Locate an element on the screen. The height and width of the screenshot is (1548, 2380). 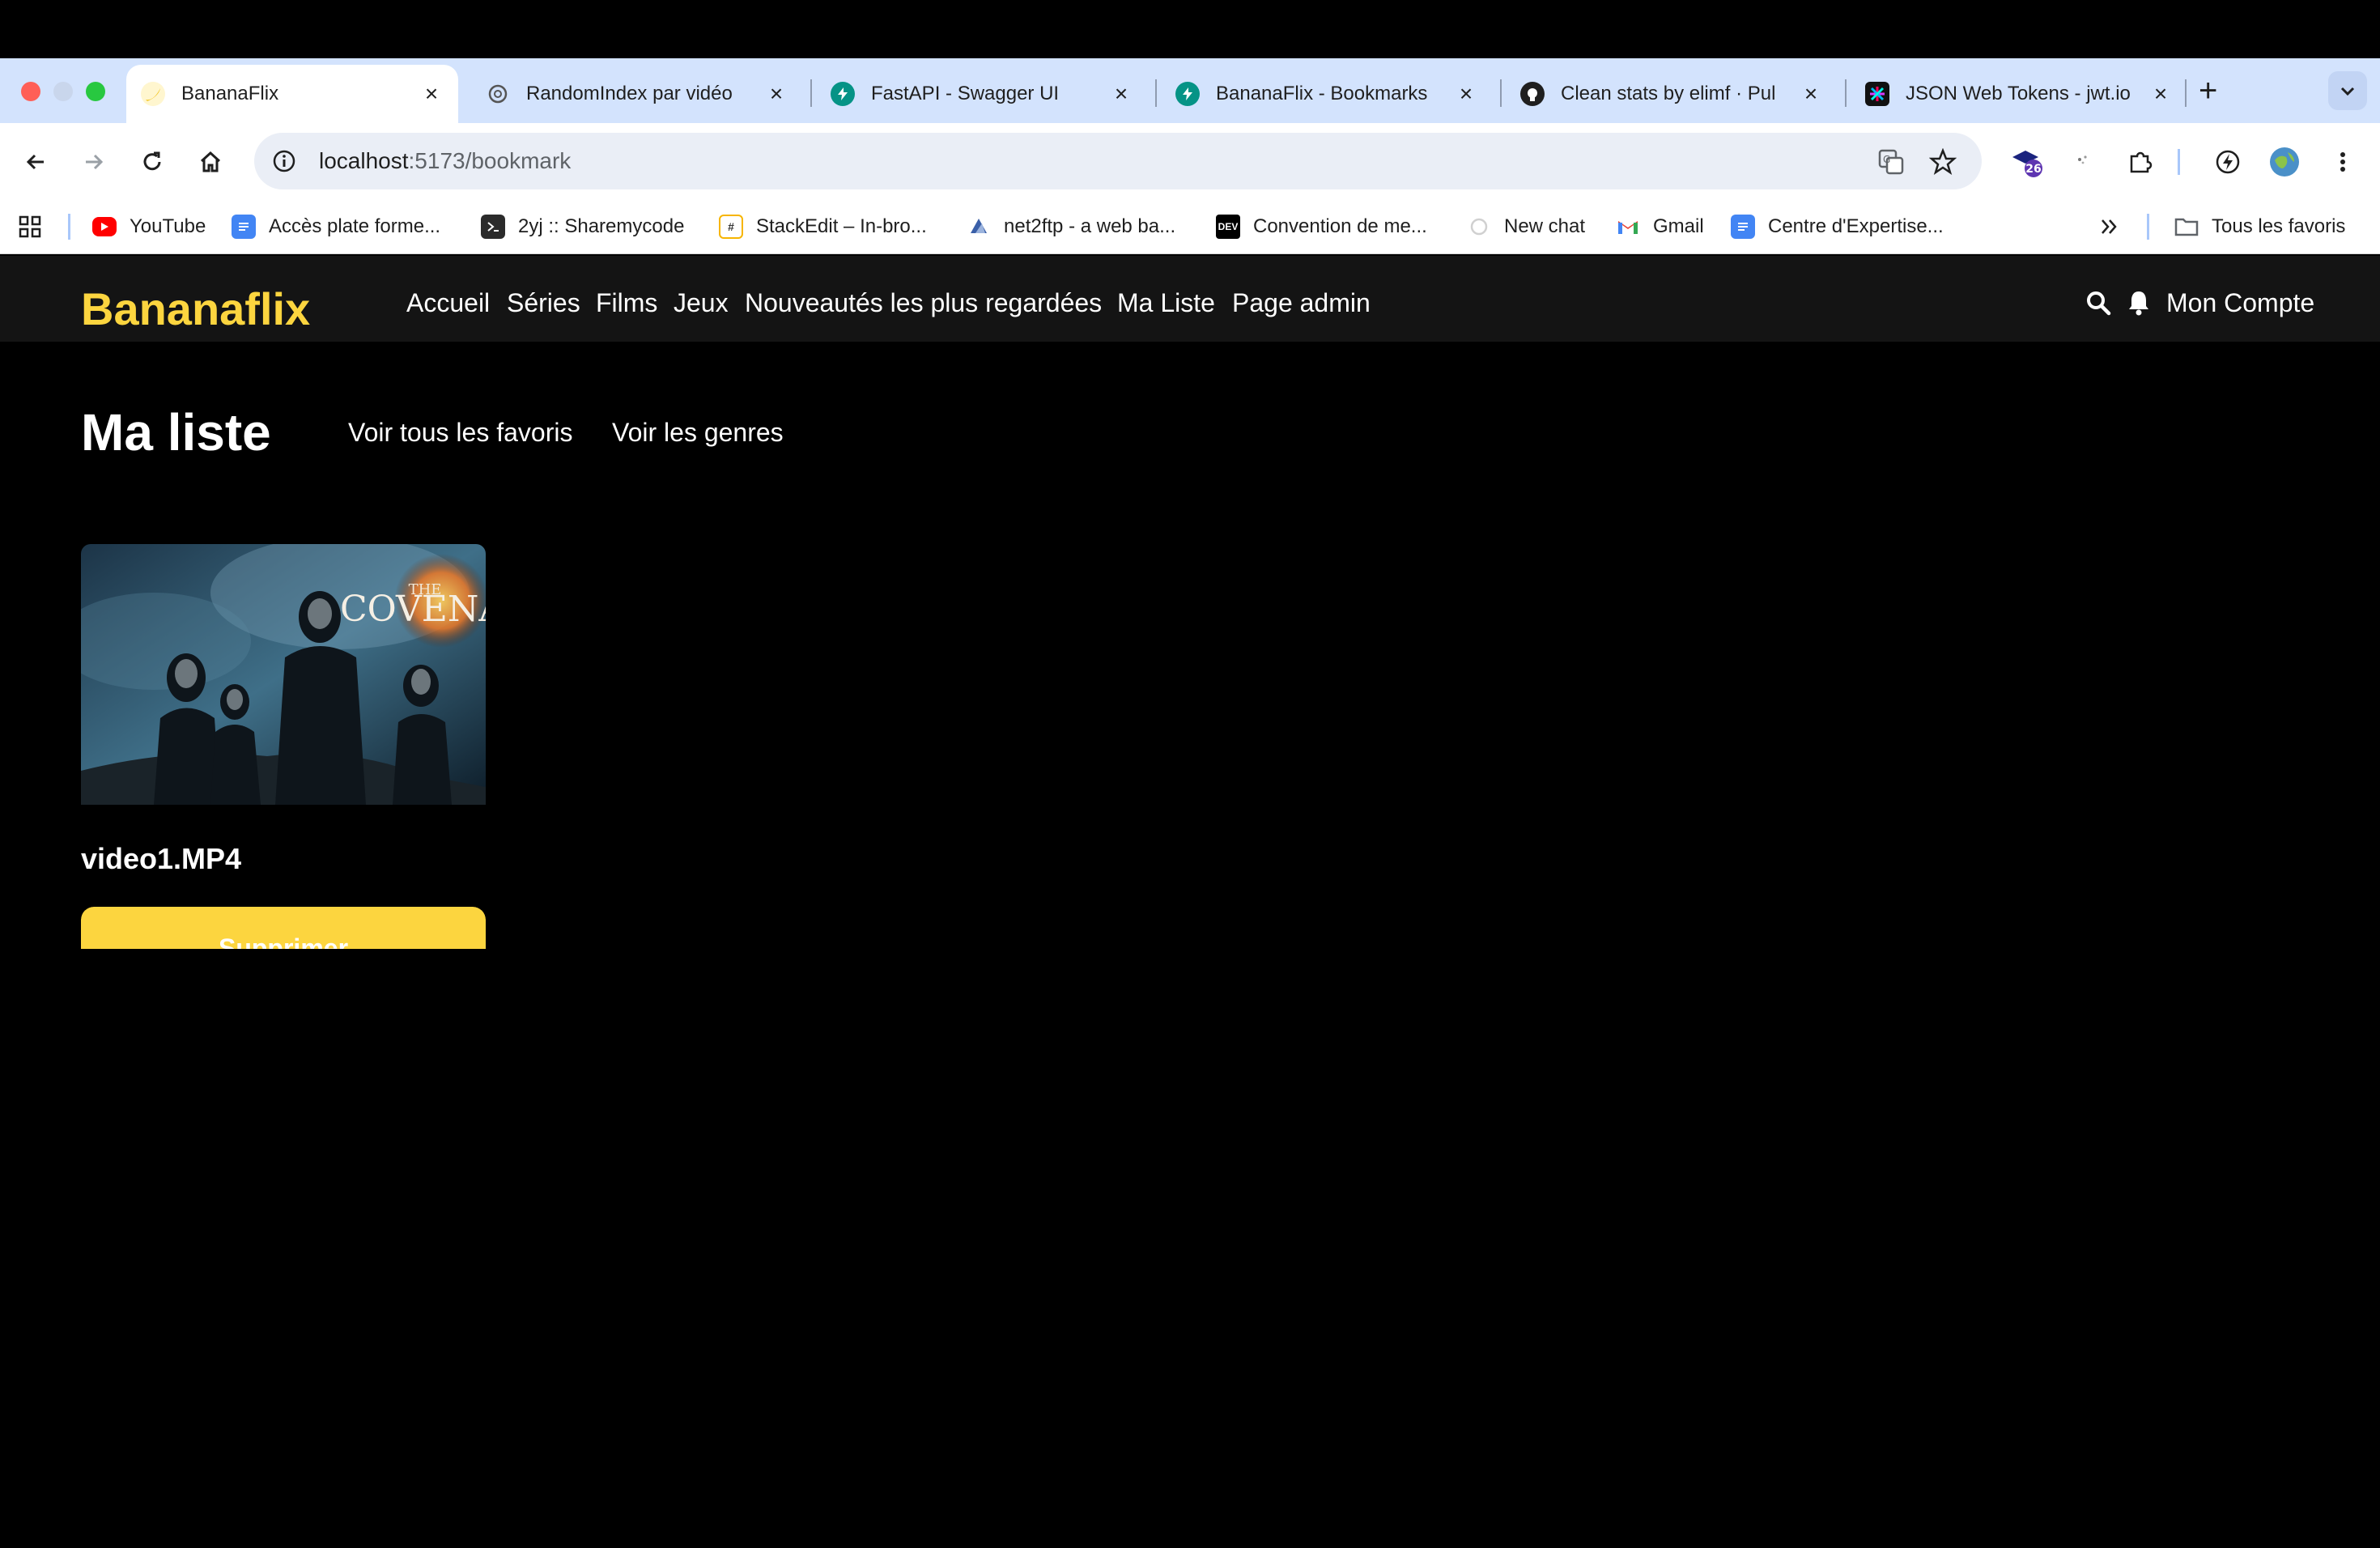
apps-grid-icon is located at coordinates (30, 226).